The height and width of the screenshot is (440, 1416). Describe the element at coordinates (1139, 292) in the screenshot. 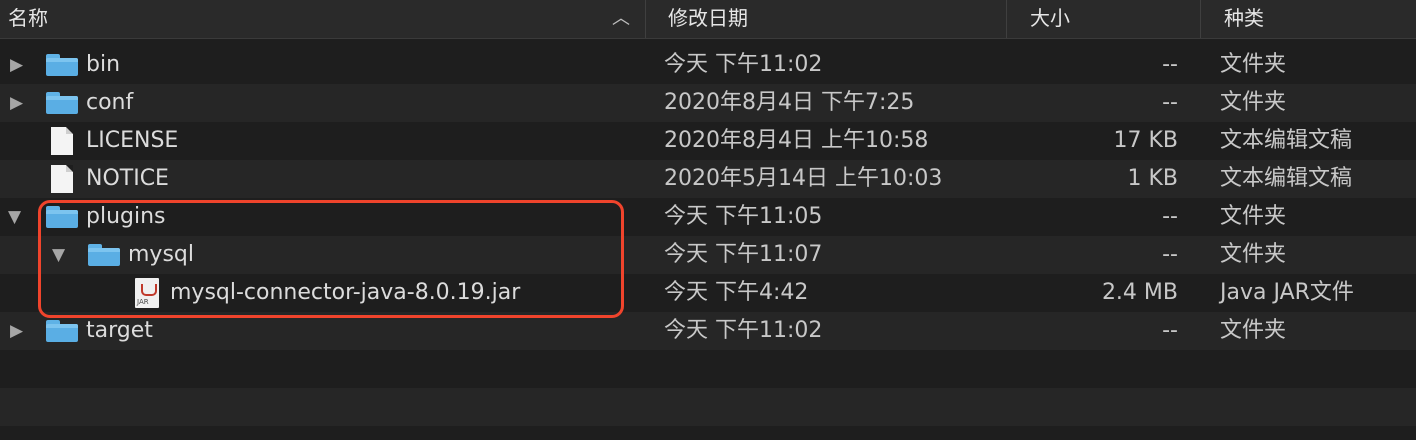

I see `file-size: 2.4 MB` at that location.